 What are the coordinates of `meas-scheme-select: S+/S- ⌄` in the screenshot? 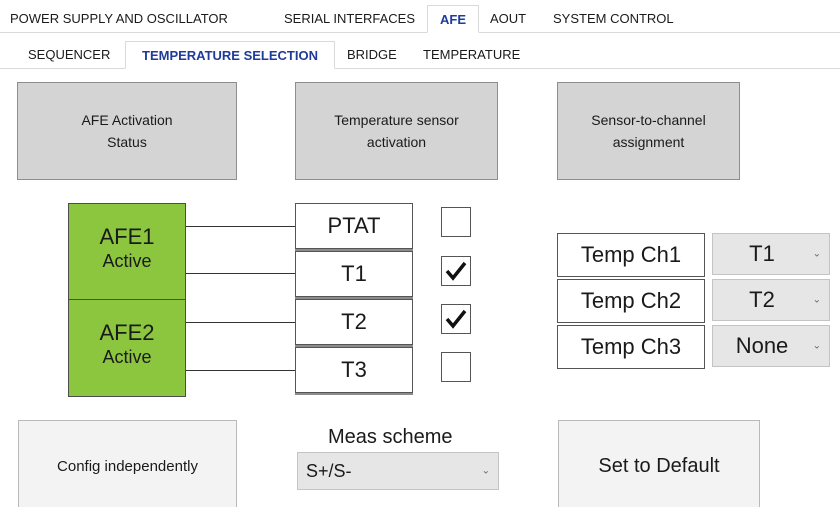 It's located at (398, 471).